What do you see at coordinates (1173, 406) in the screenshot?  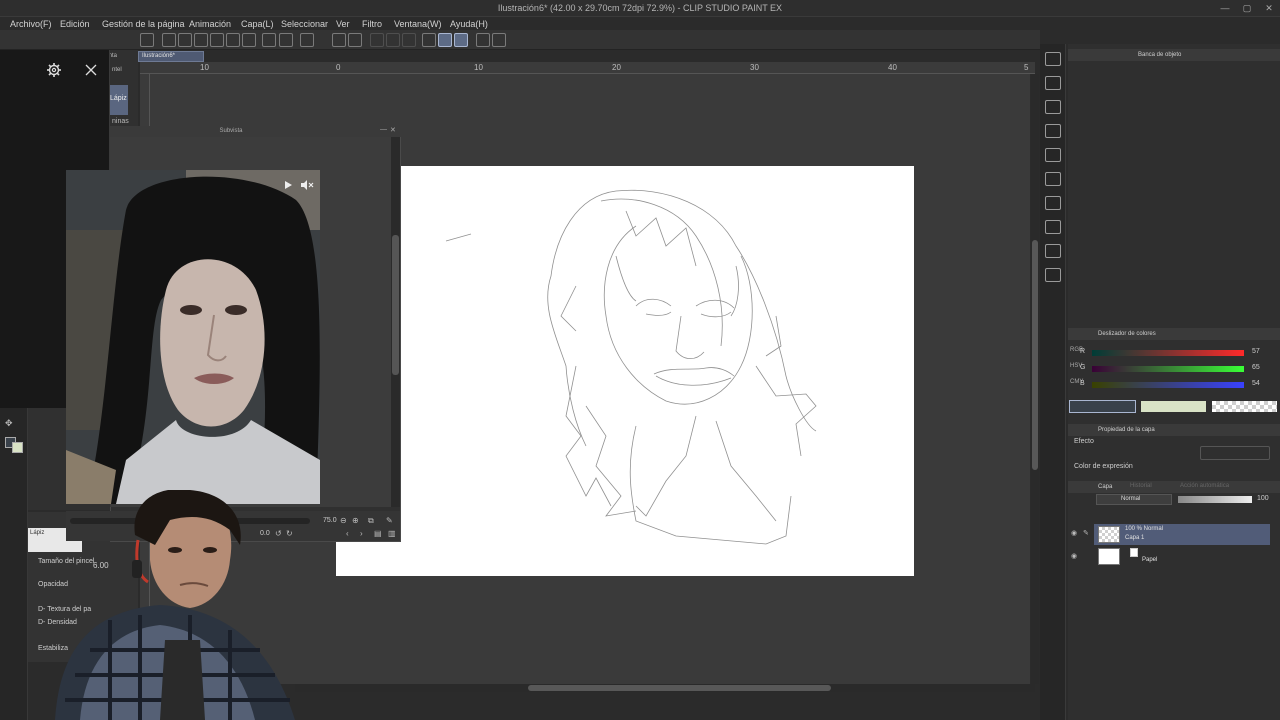 I see `sub-color-swatch` at bounding box center [1173, 406].